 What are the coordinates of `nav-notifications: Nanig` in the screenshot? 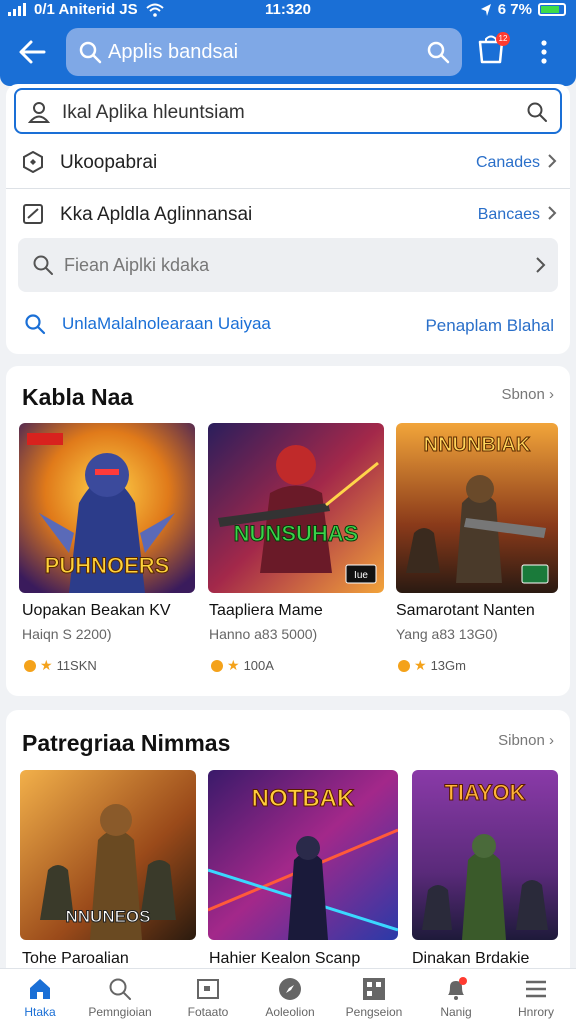 It's located at (456, 996).